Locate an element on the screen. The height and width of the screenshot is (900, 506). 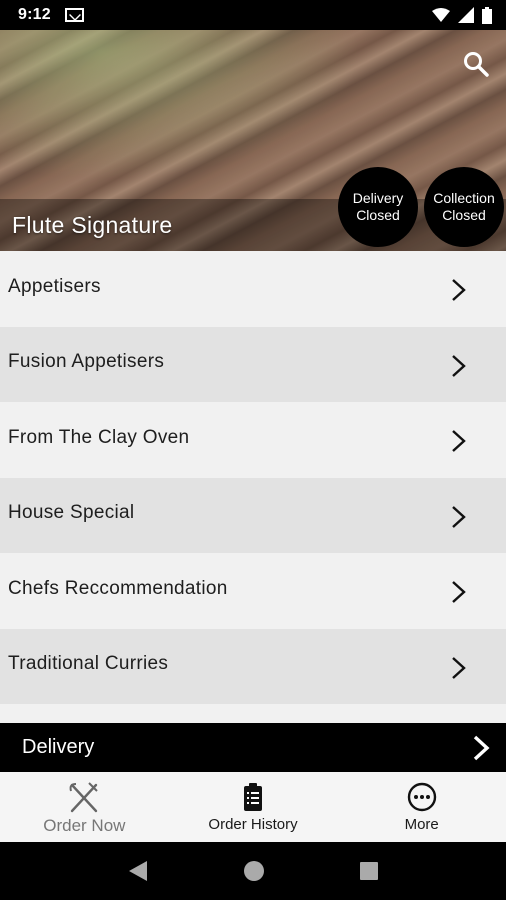
restaurant-title: Flute Signature is located at coordinates (92, 225).